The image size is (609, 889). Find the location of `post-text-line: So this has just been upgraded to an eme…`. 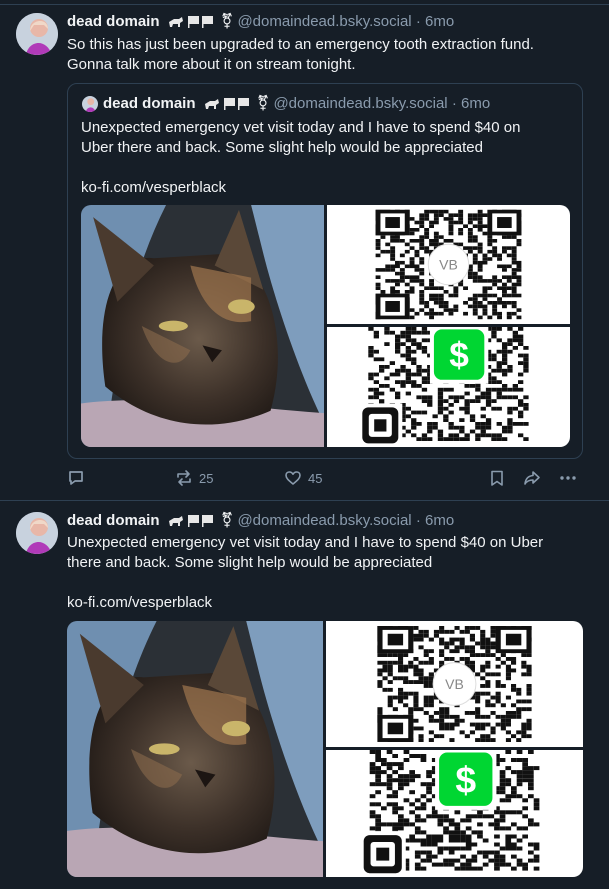

post-text-line: So this has just been upgraded to an eme… is located at coordinates (300, 44).